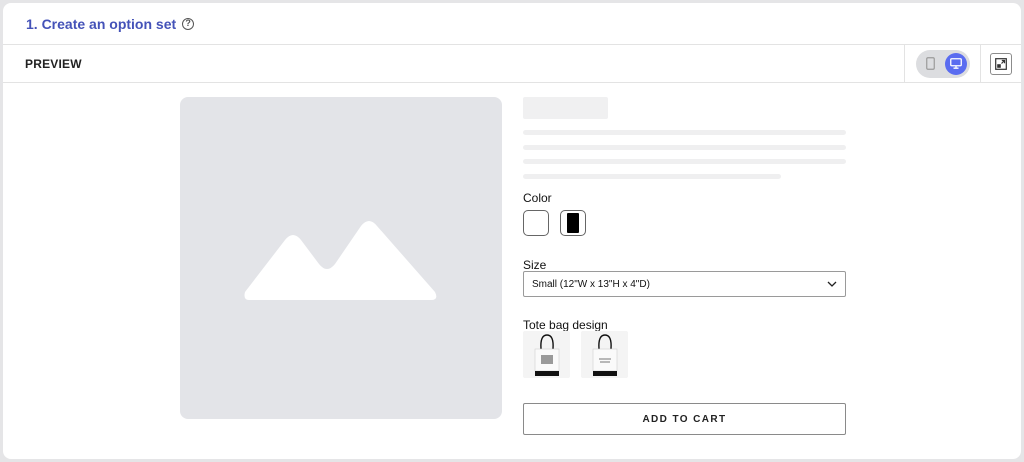  What do you see at coordinates (537, 198) in the screenshot?
I see `color-option-label: Color` at bounding box center [537, 198].